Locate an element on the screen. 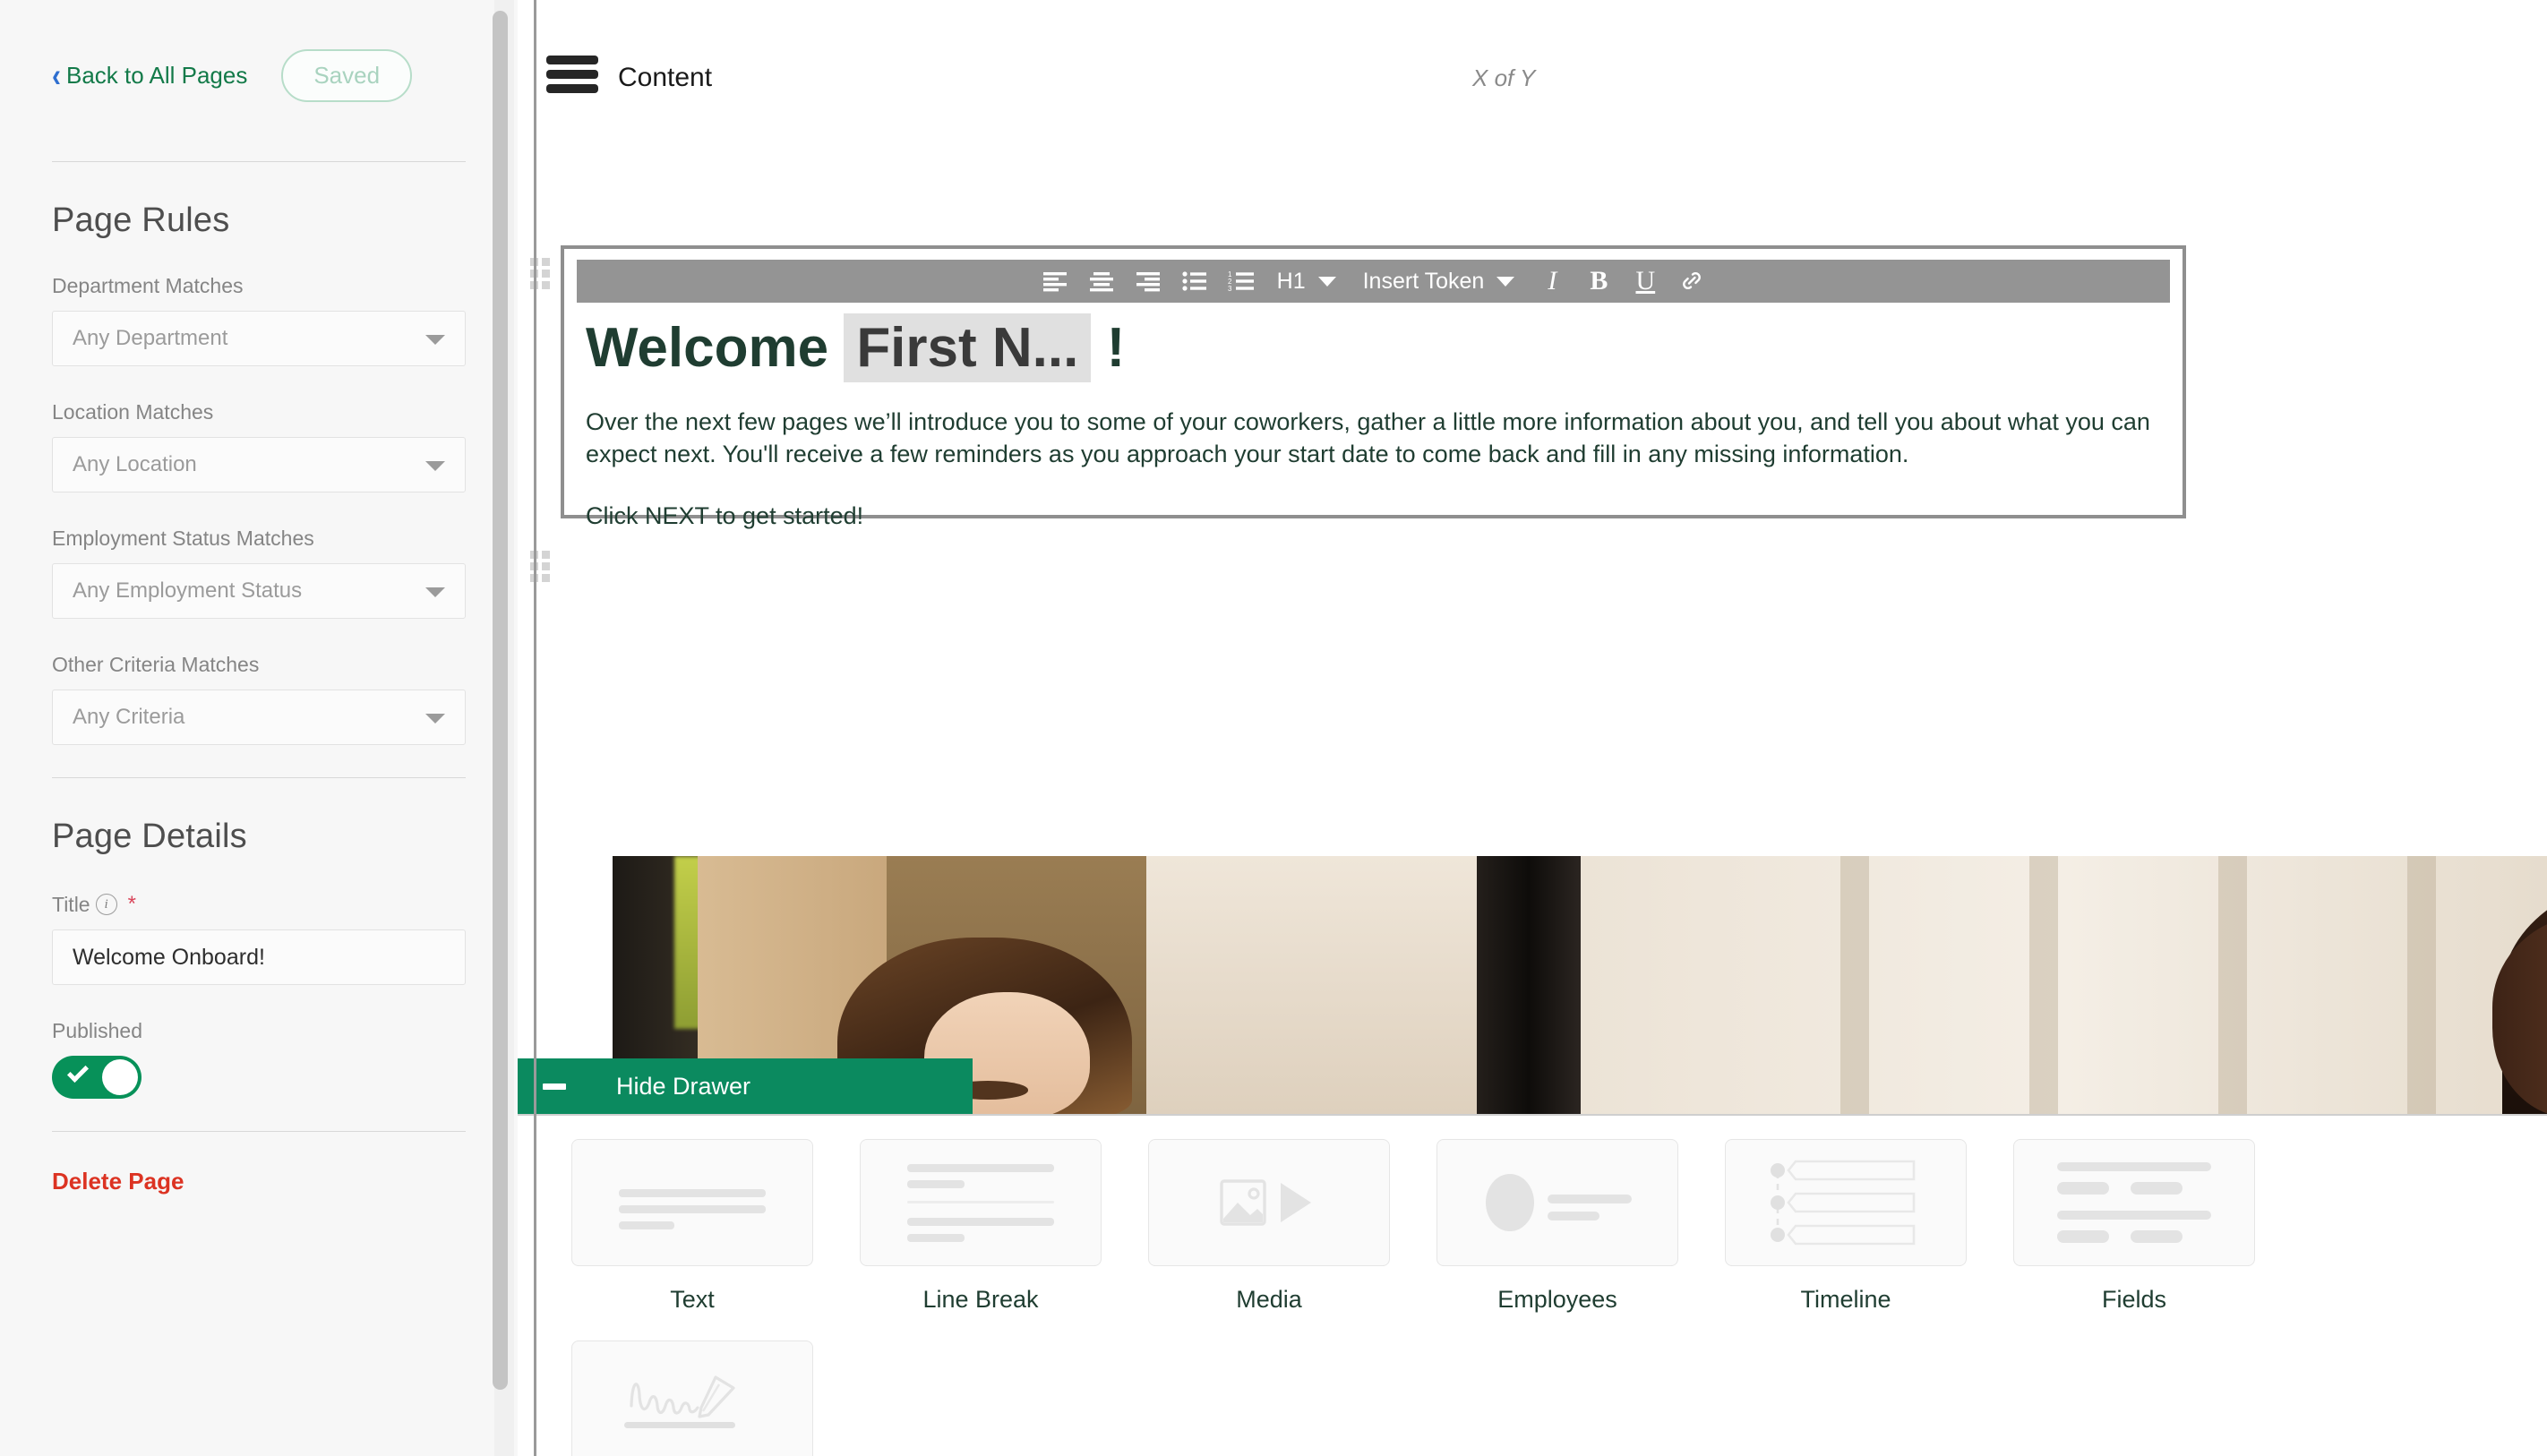 This screenshot has width=2547, height=1456. block-label: Media is located at coordinates (1269, 1299).